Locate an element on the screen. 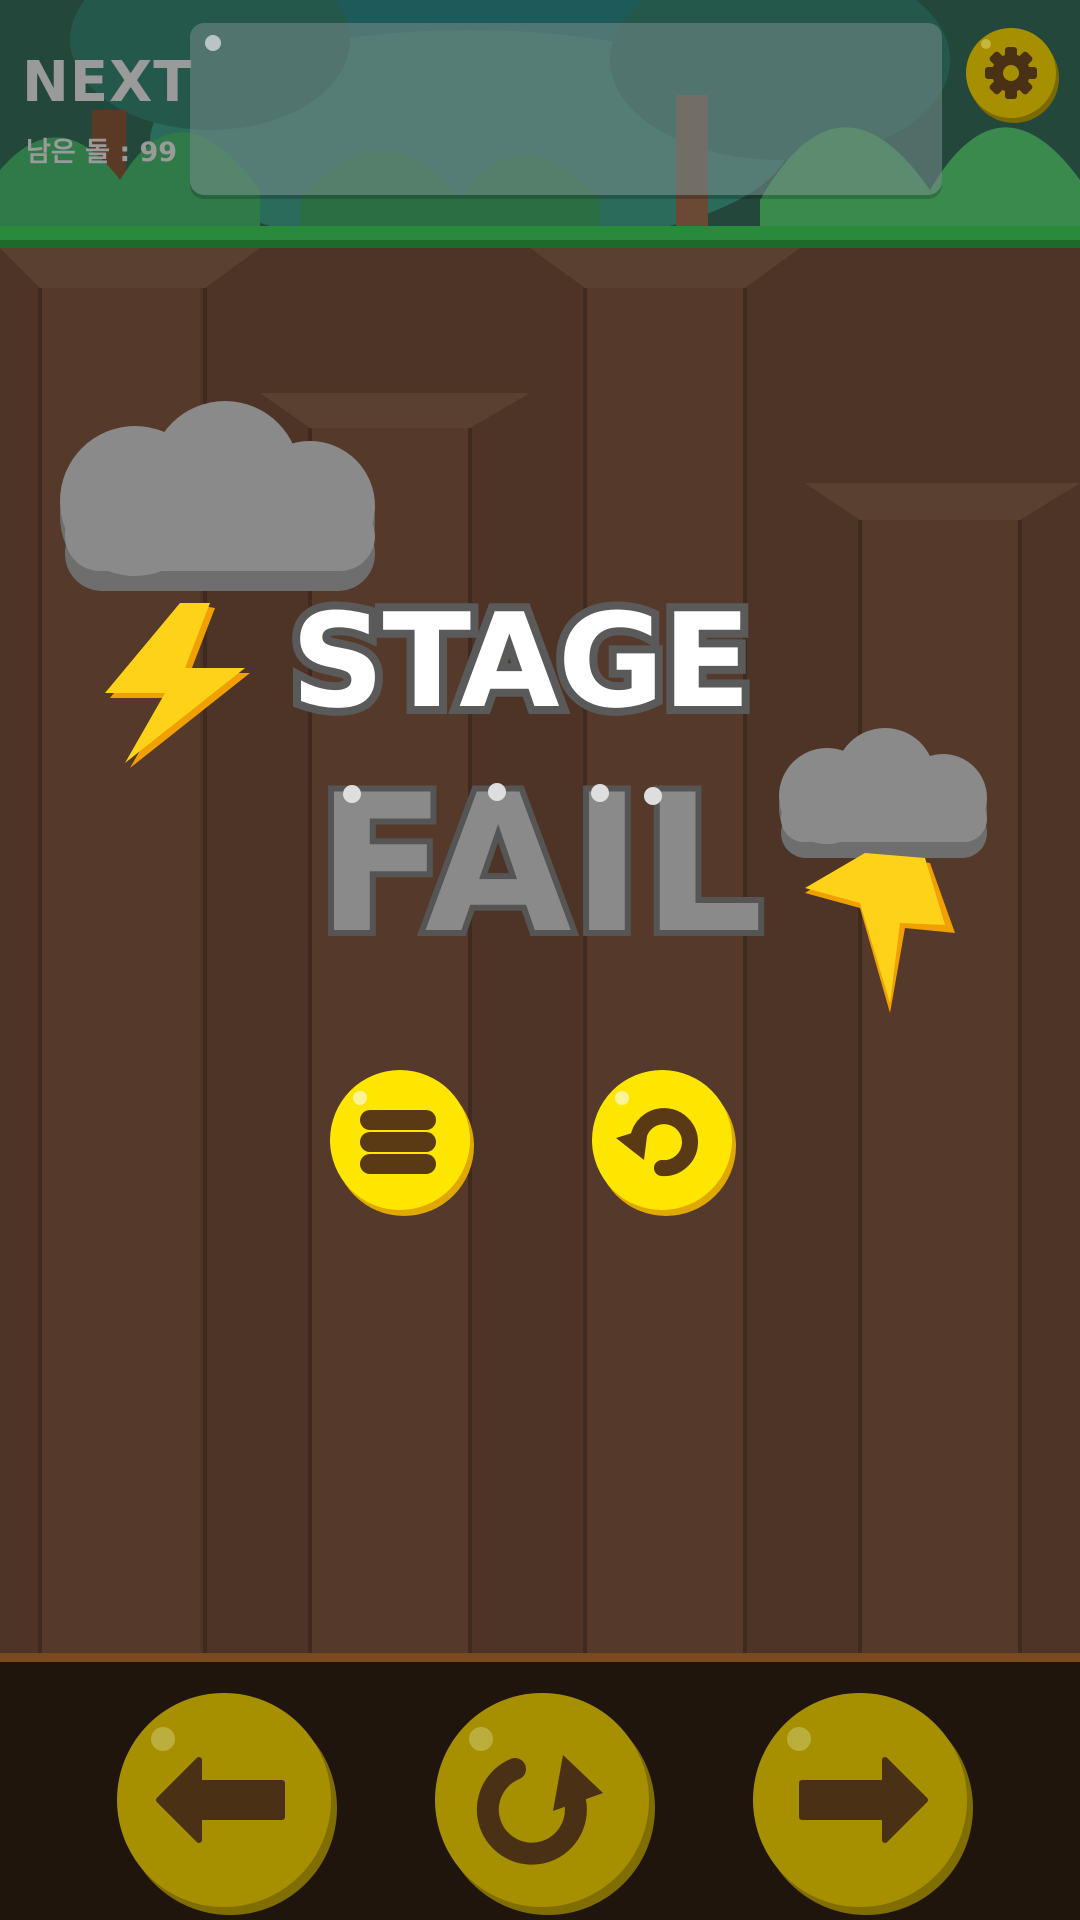  top-bar: NEXT 남은 돌 : 99 is located at coordinates (540, 125).